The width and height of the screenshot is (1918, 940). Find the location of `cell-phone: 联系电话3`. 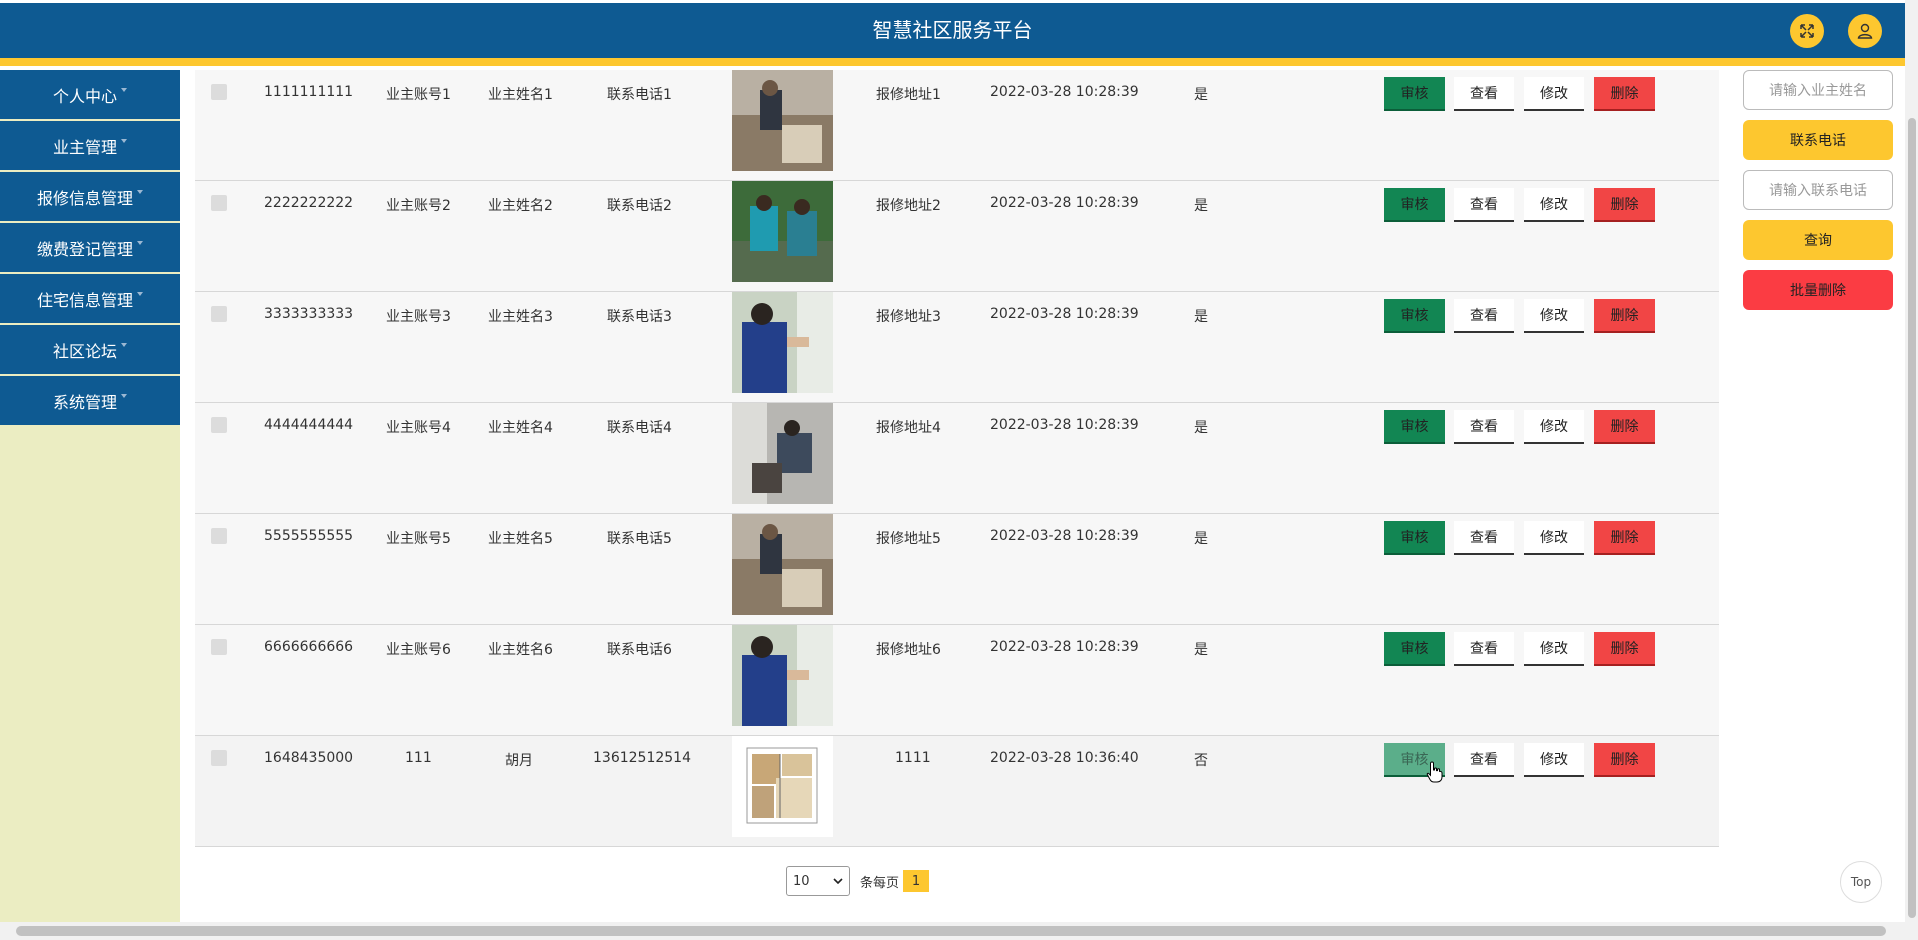

cell-phone: 联系电话3 is located at coordinates (639, 317).